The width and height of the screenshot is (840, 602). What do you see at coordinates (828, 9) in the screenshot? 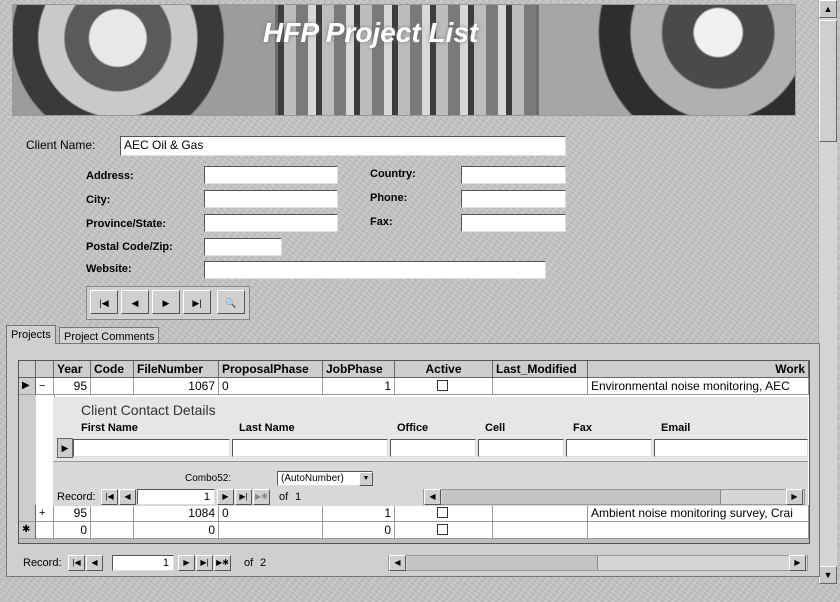
I see `scroll-up-icon: ▲` at bounding box center [828, 9].